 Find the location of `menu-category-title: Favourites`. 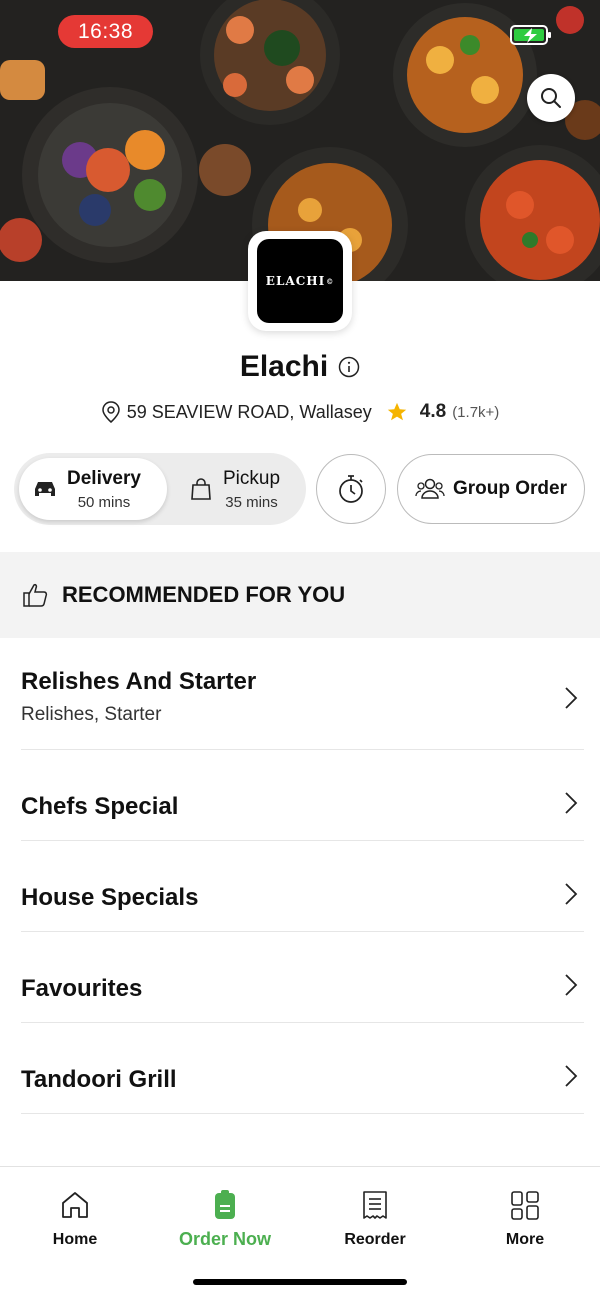

menu-category-title: Favourites is located at coordinates (82, 988).